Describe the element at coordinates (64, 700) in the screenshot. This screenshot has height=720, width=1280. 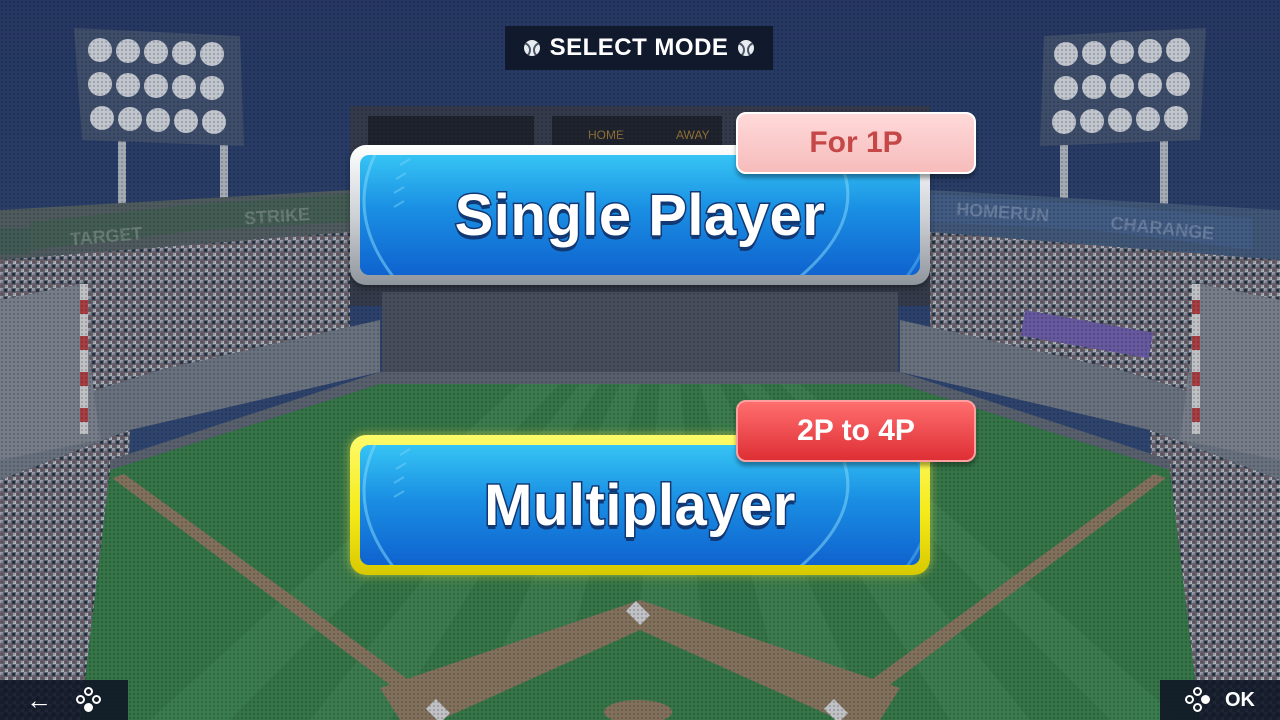
I see `back-control-hint: ←` at that location.